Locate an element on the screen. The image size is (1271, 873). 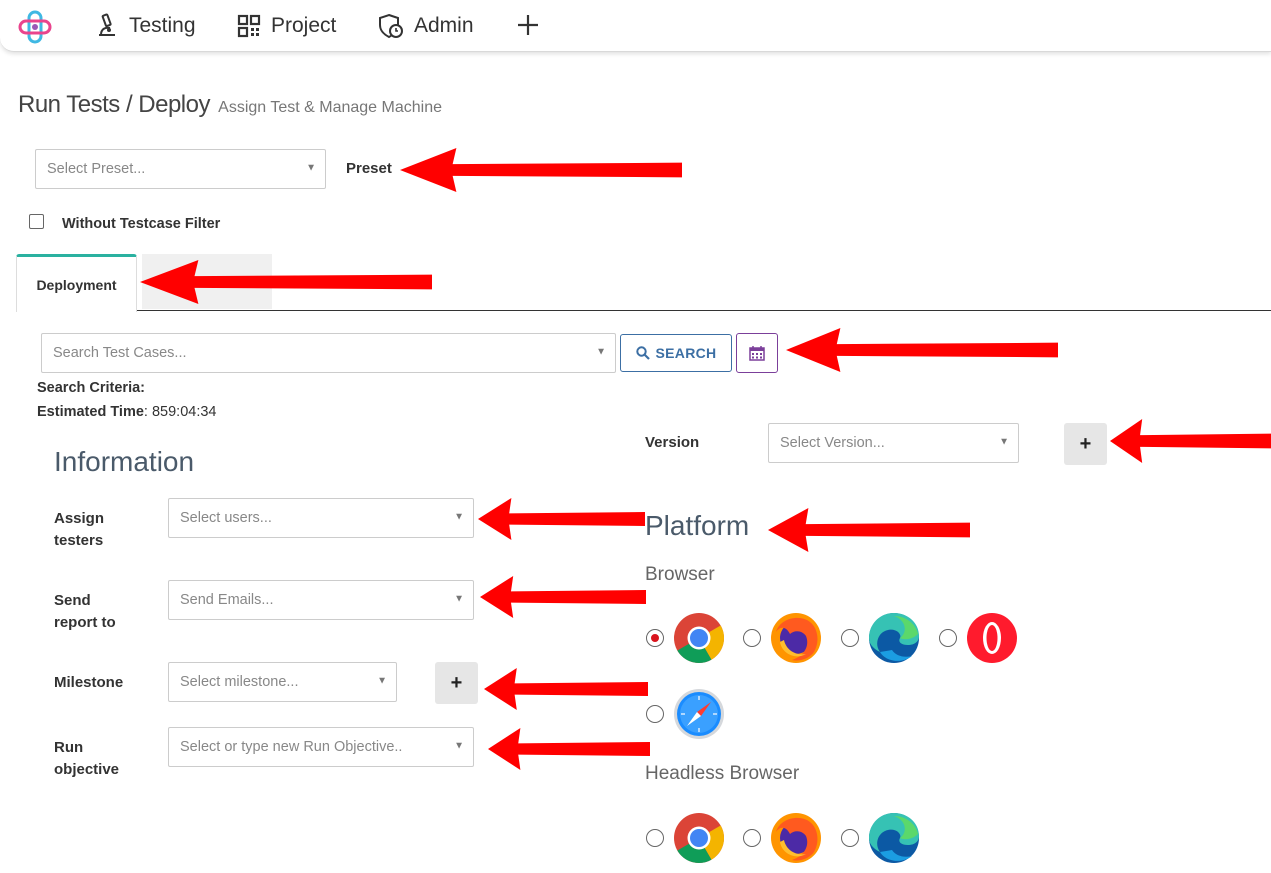
tab-deployment-label: Deployment is located at coordinates (76, 284).